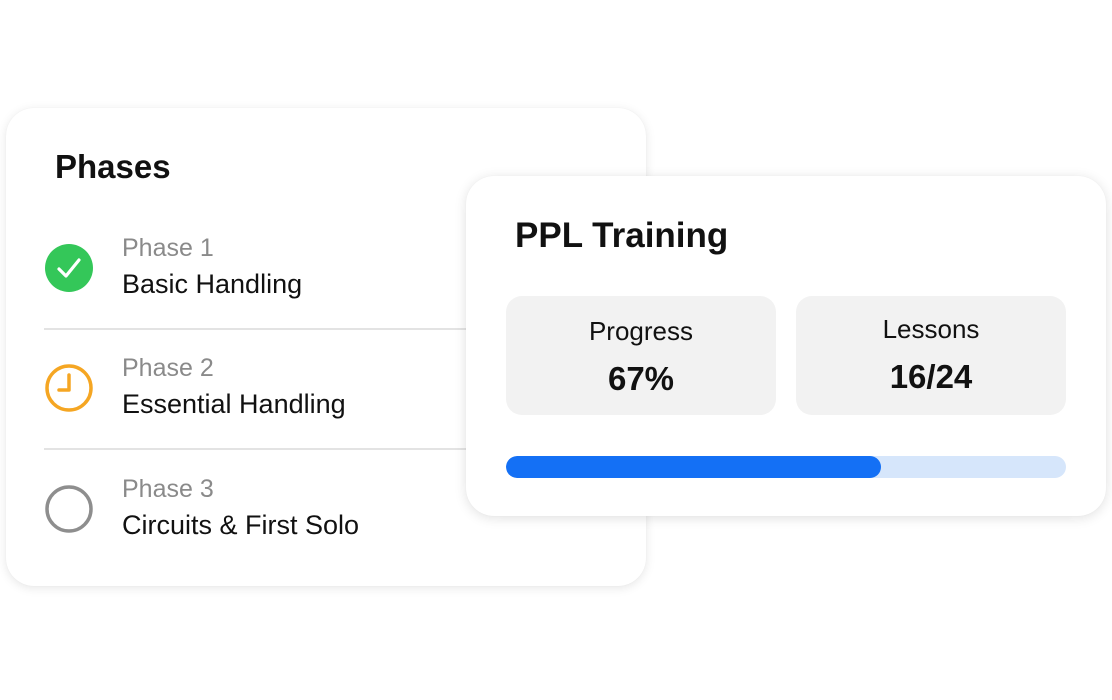 This screenshot has height=700, width=1112. Describe the element at coordinates (69, 388) in the screenshot. I see `clock-icon` at that location.